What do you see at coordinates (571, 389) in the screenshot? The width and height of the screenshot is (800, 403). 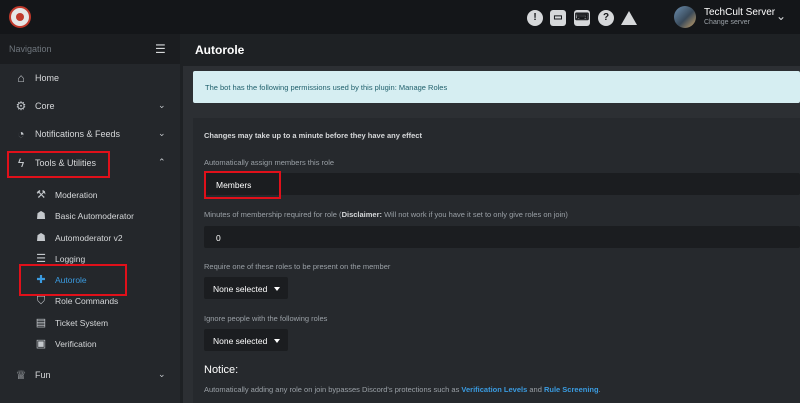 I see `rule-screening-link: Rule Screening` at bounding box center [571, 389].